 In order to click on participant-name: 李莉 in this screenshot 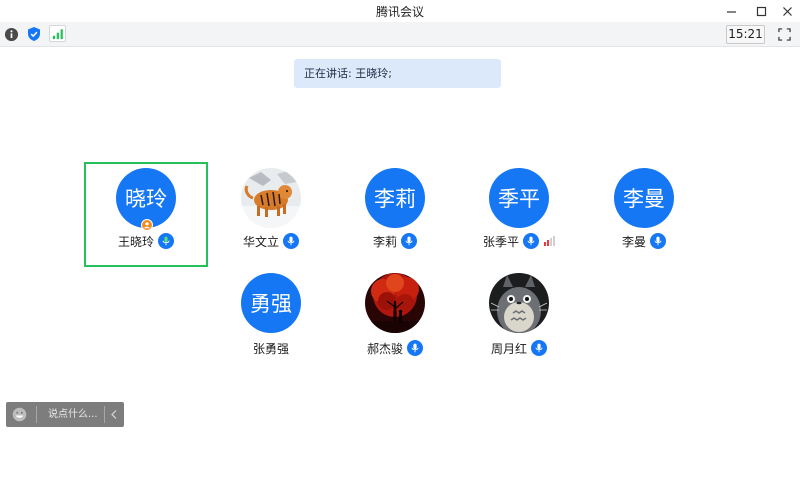, I will do `click(384, 241)`.